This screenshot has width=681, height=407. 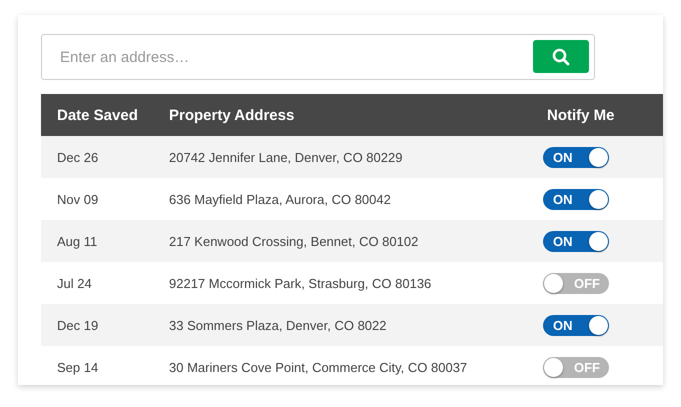 I want to click on column-header: Property Address, so click(x=231, y=115).